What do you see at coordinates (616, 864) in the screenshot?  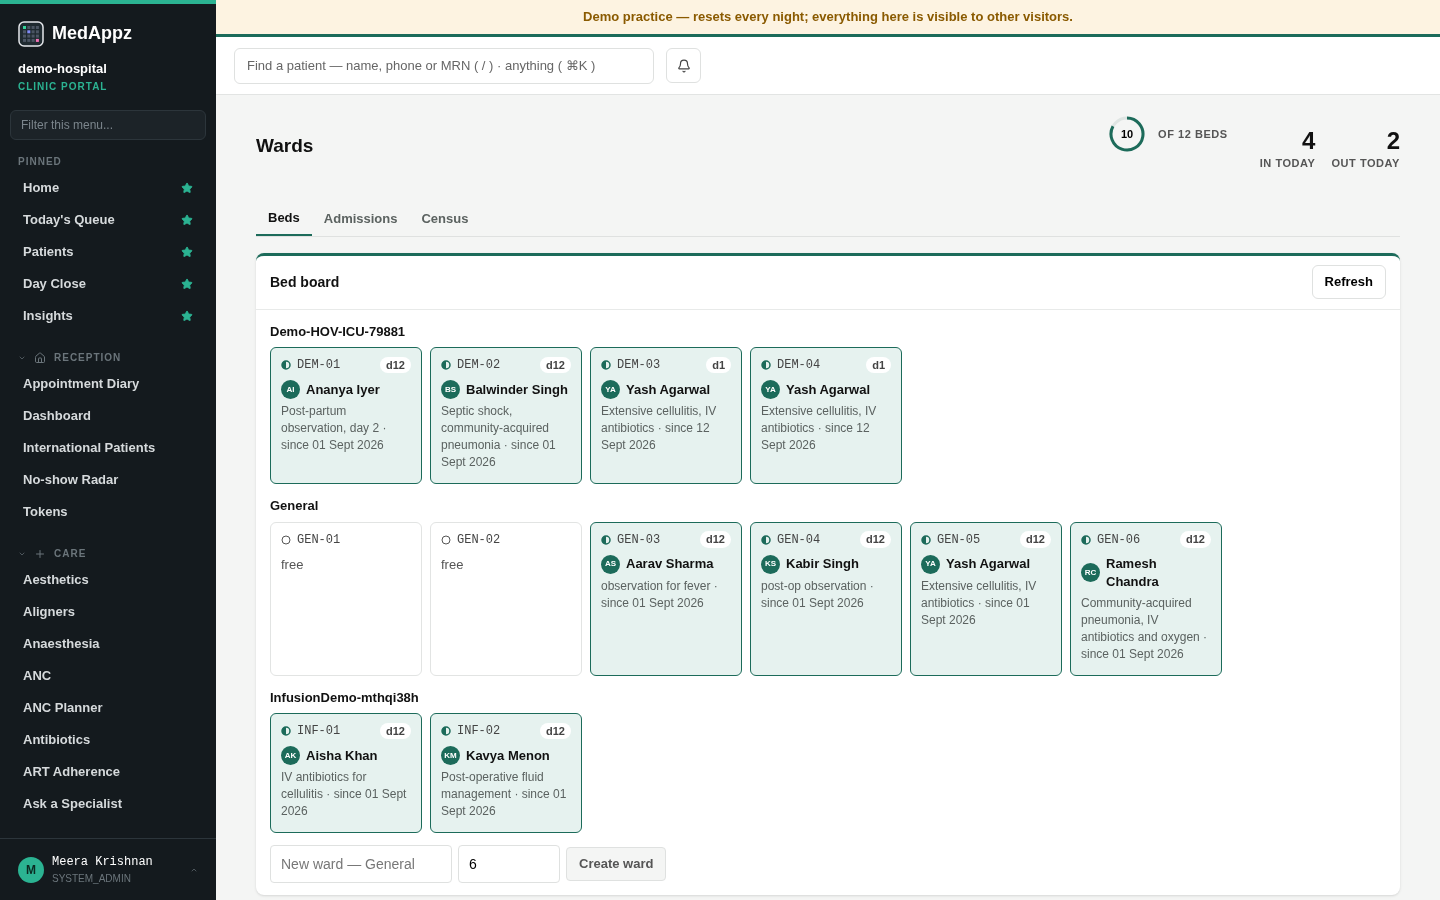 I see `create-ward-button: Create ward` at bounding box center [616, 864].